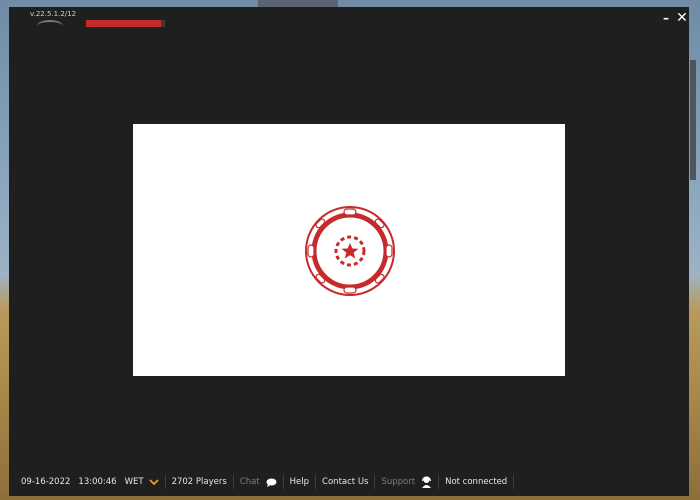 Image resolution: width=700 pixels, height=500 pixels. What do you see at coordinates (476, 482) in the screenshot?
I see `connection-status: Not connected` at bounding box center [476, 482].